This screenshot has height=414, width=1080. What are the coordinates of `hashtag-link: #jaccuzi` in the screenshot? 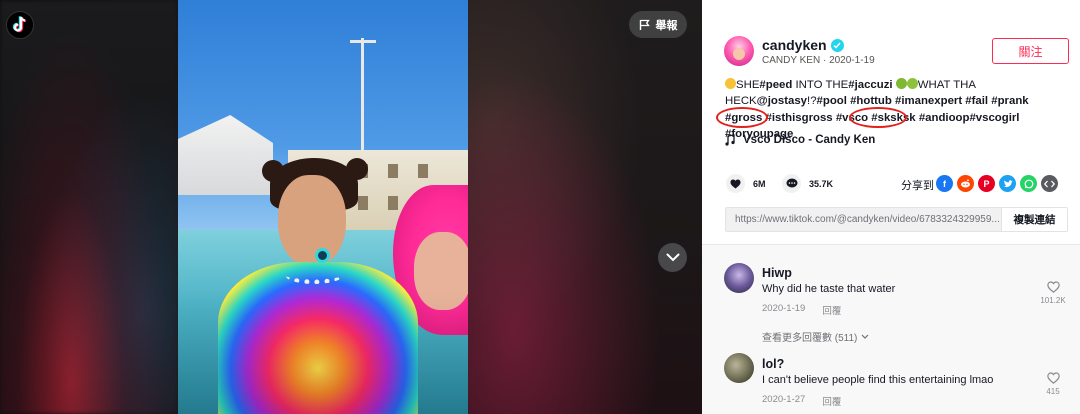 It's located at (870, 85).